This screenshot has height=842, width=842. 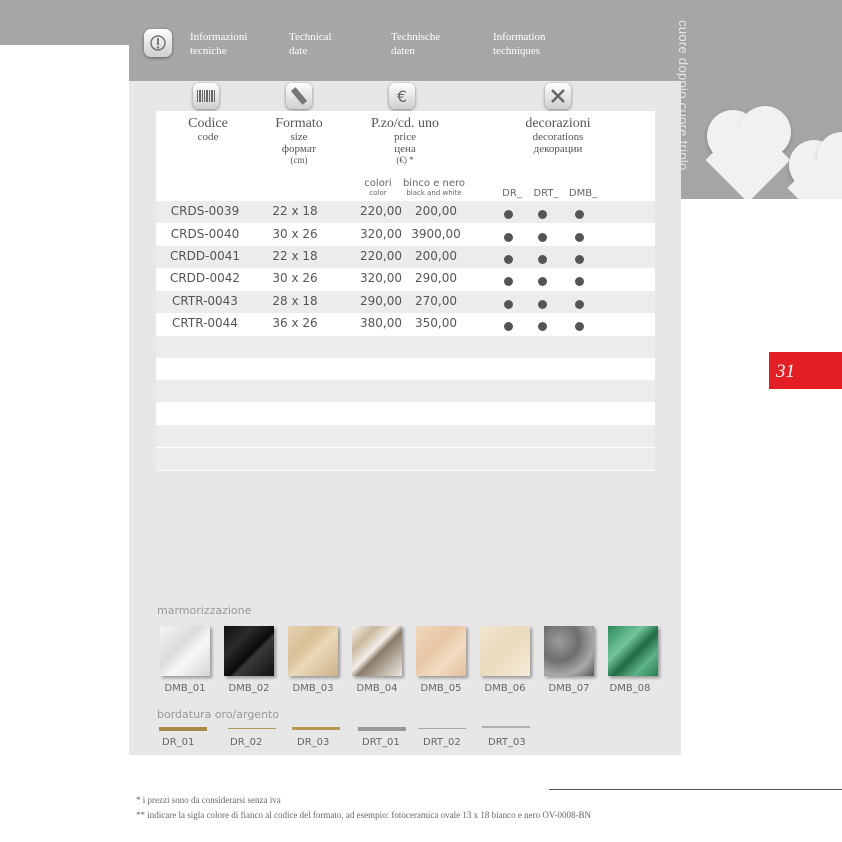 I want to click on row-code: CRTR-0044, so click(x=205, y=323).